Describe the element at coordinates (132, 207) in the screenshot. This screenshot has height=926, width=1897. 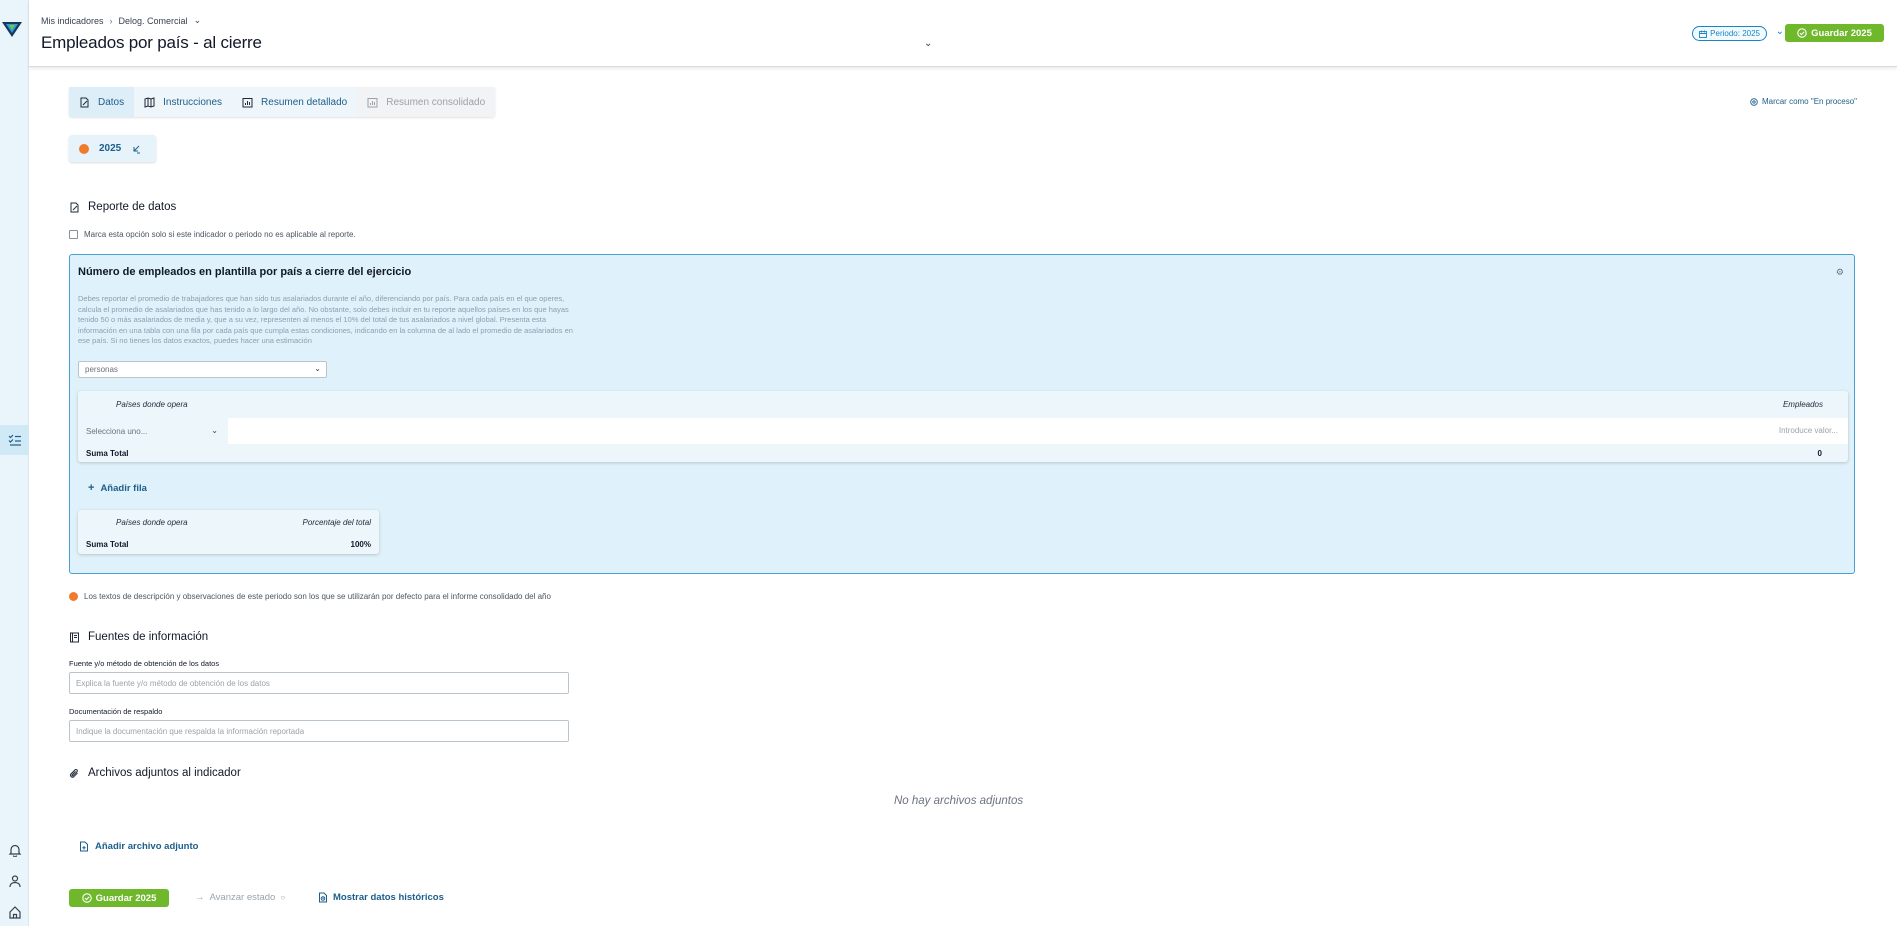
I see `section-title-label: Reporte de datos` at that location.